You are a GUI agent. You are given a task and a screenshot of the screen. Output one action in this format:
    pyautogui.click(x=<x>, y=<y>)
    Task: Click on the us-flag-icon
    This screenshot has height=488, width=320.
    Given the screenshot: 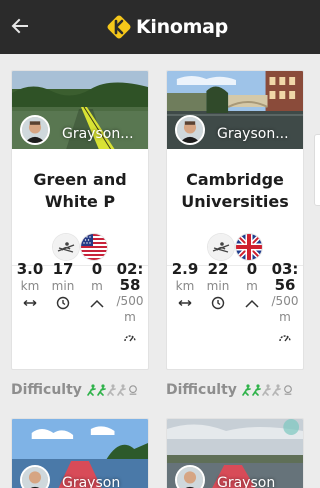 What is the action you would take?
    pyautogui.click(x=94, y=247)
    